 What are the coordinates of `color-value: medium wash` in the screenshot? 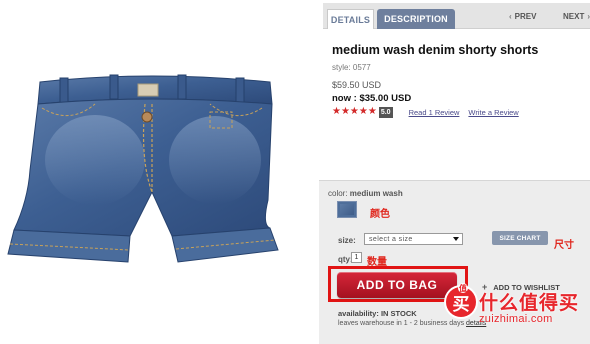 It's located at (376, 193).